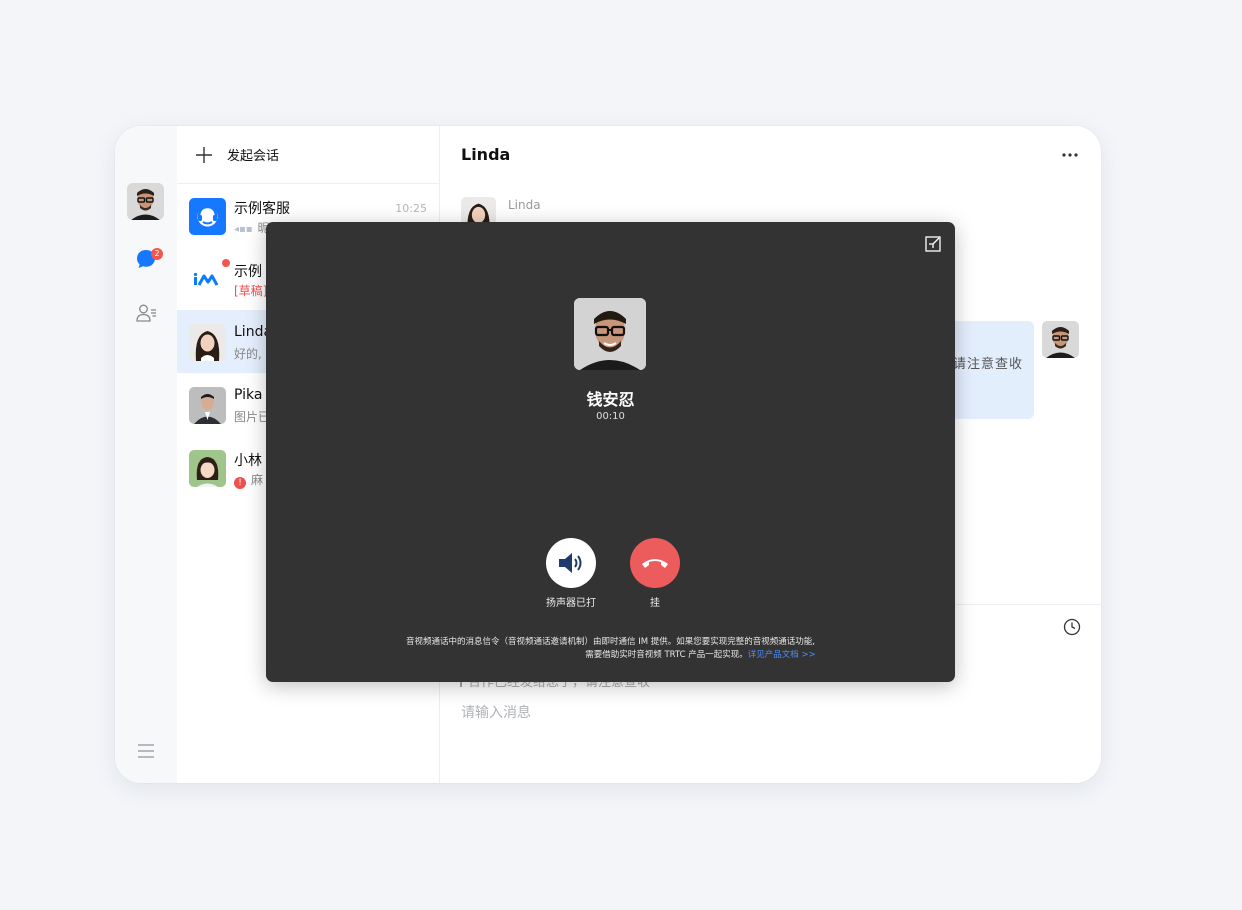  Describe the element at coordinates (1060, 339) in the screenshot. I see `message-avatar` at that location.